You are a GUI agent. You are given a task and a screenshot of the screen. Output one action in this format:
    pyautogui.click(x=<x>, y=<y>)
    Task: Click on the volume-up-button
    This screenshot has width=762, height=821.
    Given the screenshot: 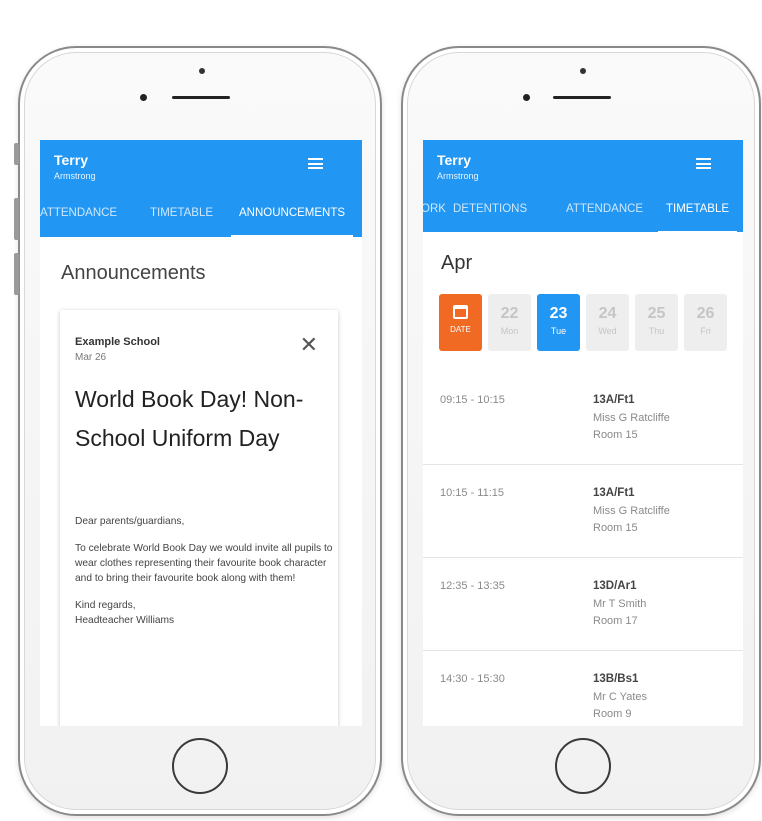 What is the action you would take?
    pyautogui.click(x=16, y=219)
    